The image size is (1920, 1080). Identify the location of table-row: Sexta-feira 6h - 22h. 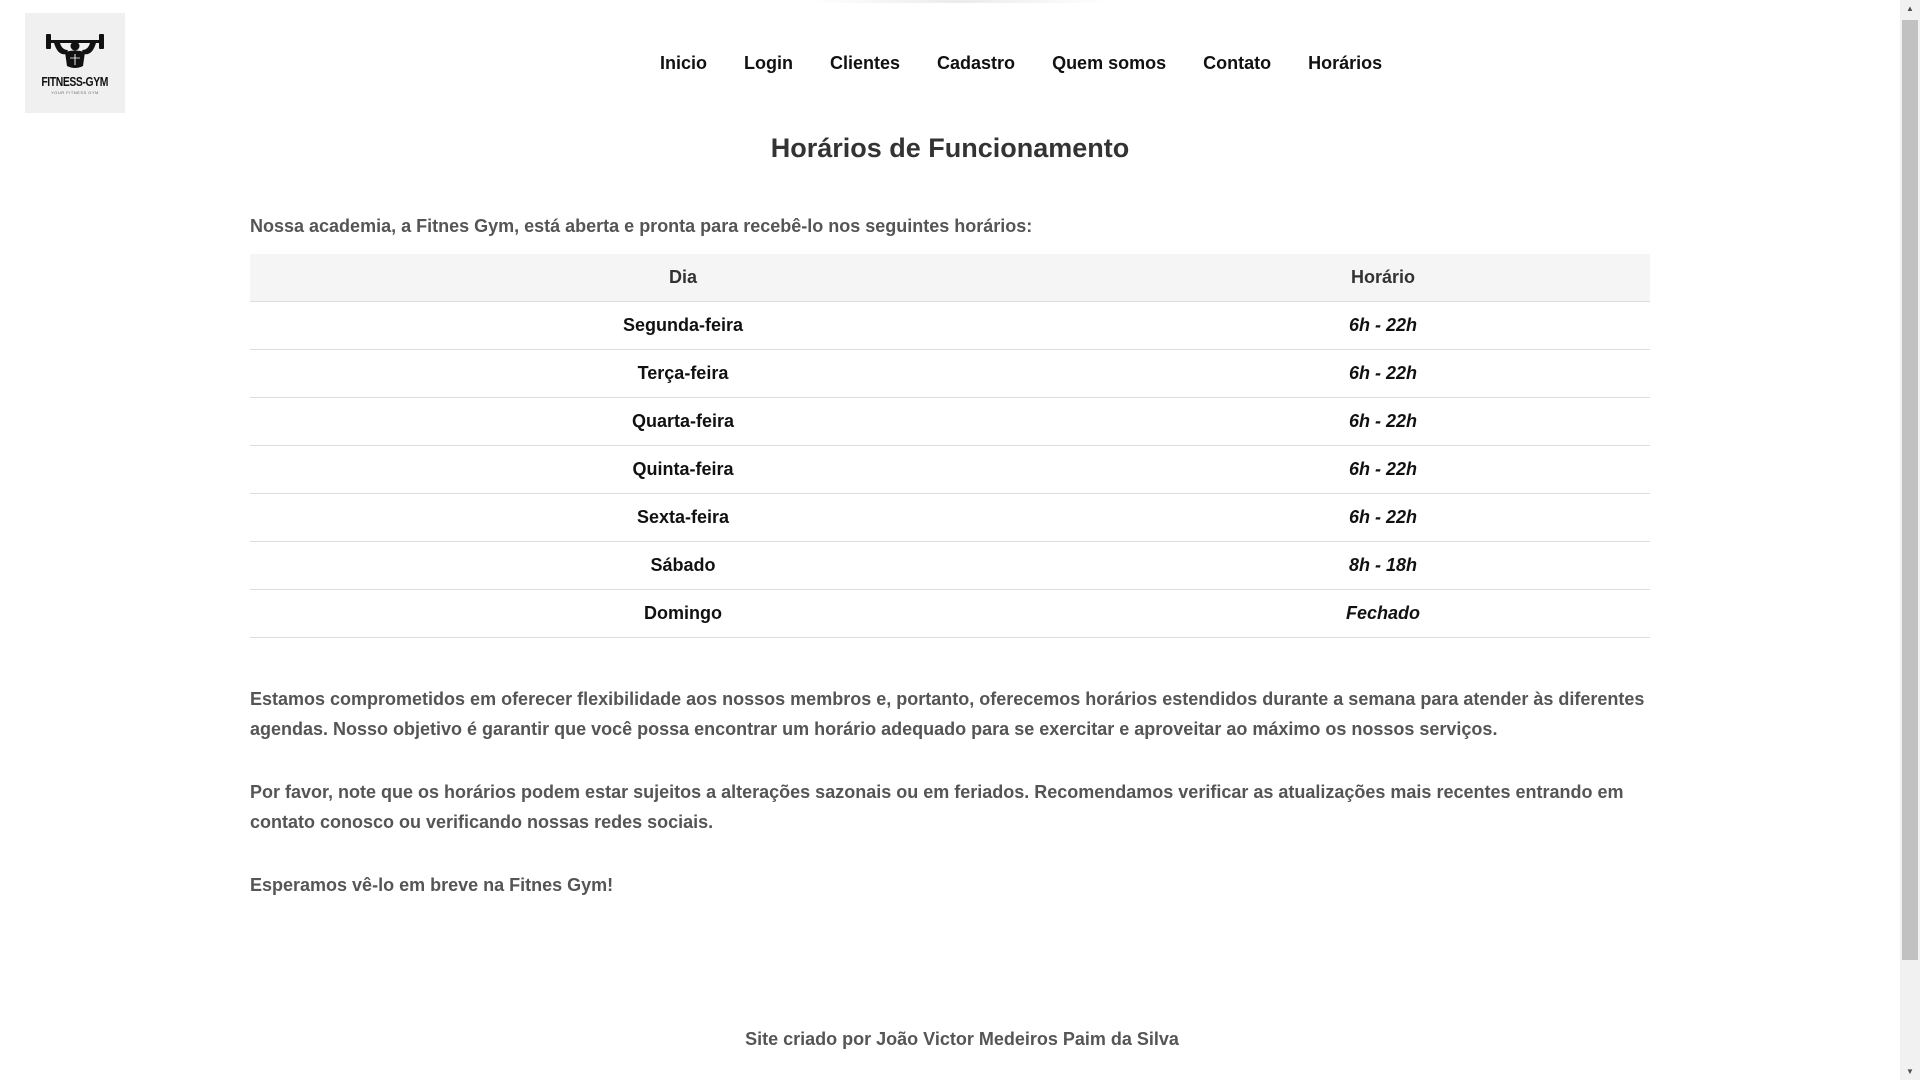
(950, 517).